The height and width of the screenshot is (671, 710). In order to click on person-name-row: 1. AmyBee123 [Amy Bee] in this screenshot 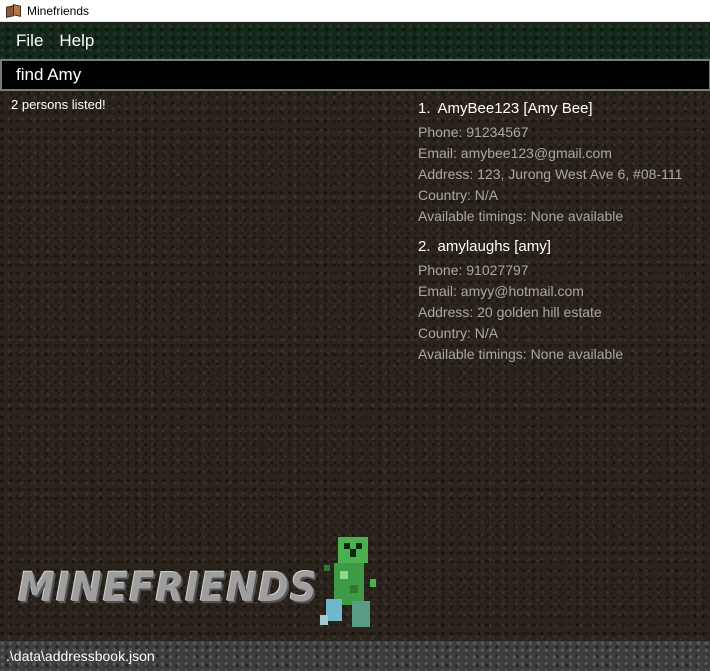, I will do `click(564, 108)`.